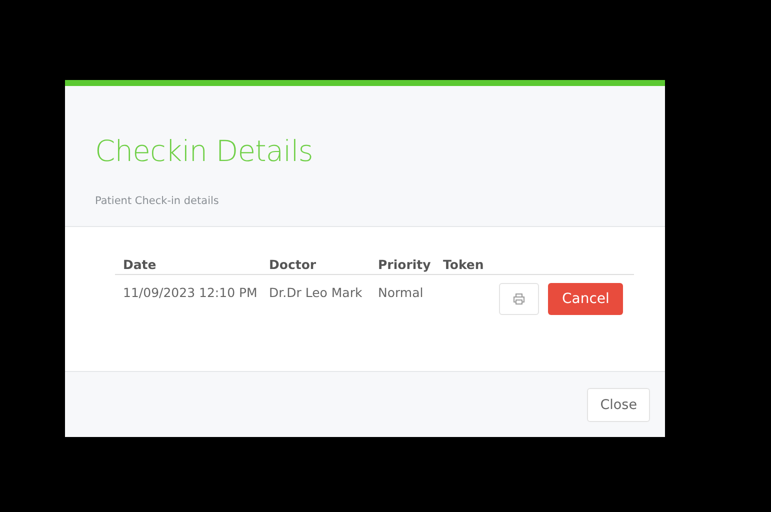 The image size is (771, 512). I want to click on column-header: Doctor, so click(315, 262).